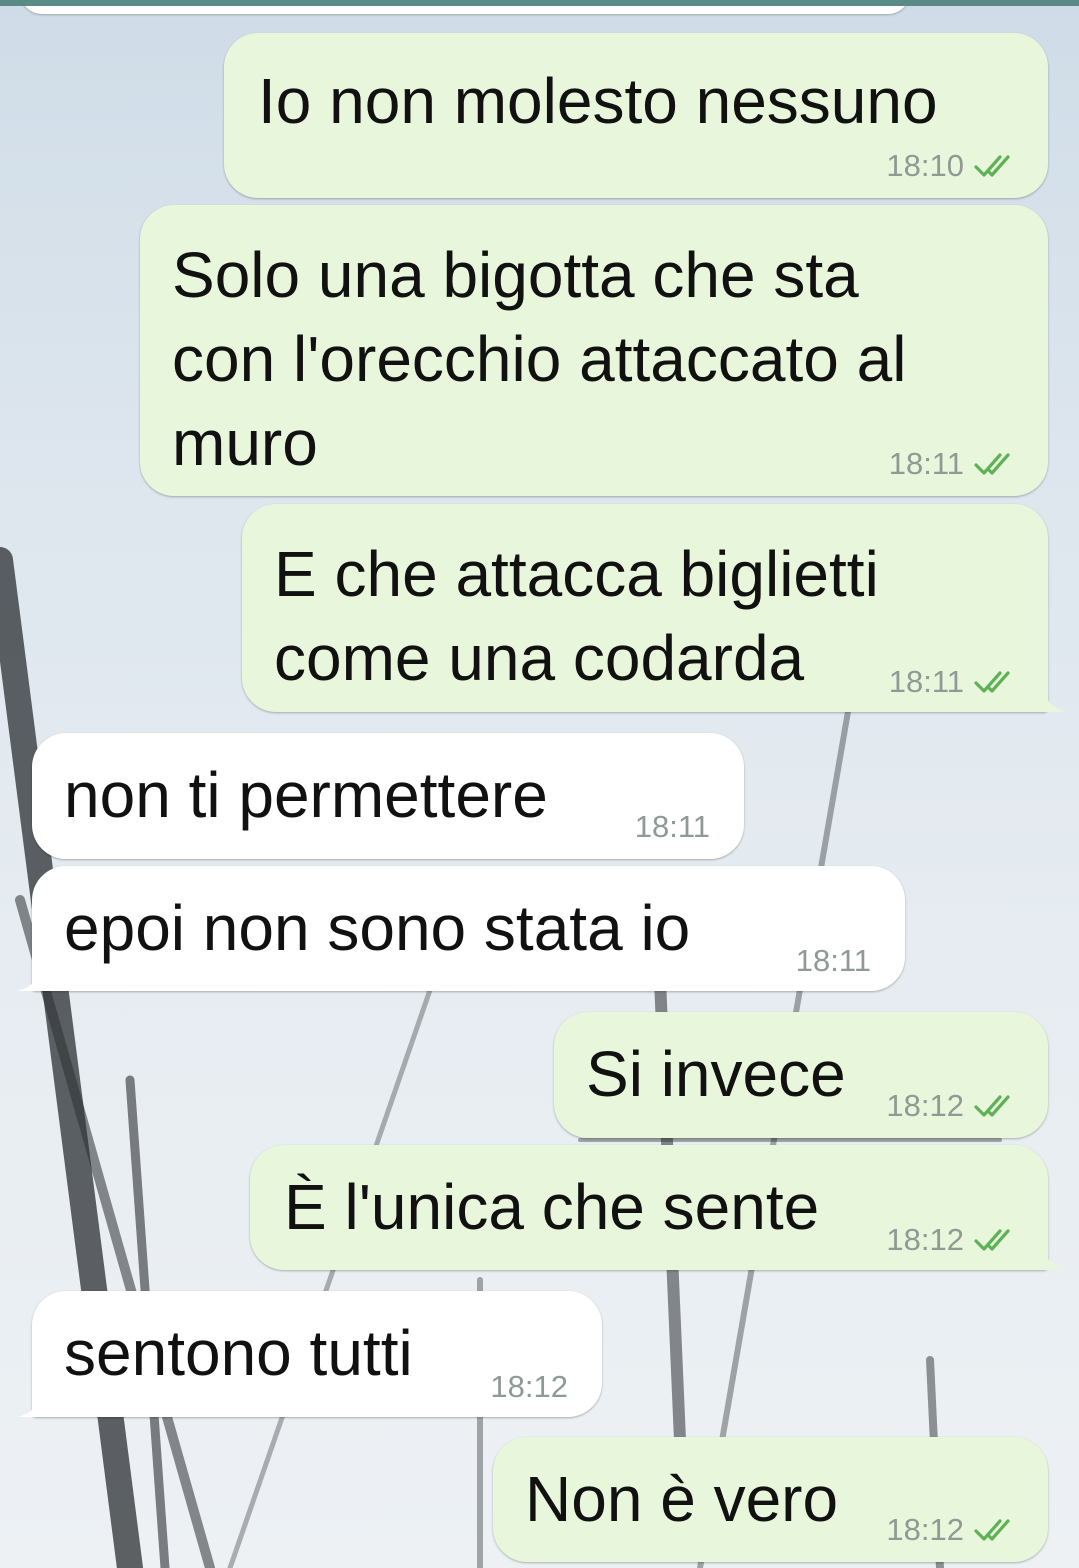  I want to click on outgoing-message: Io non molesto nessuno 18:10, so click(636, 115).